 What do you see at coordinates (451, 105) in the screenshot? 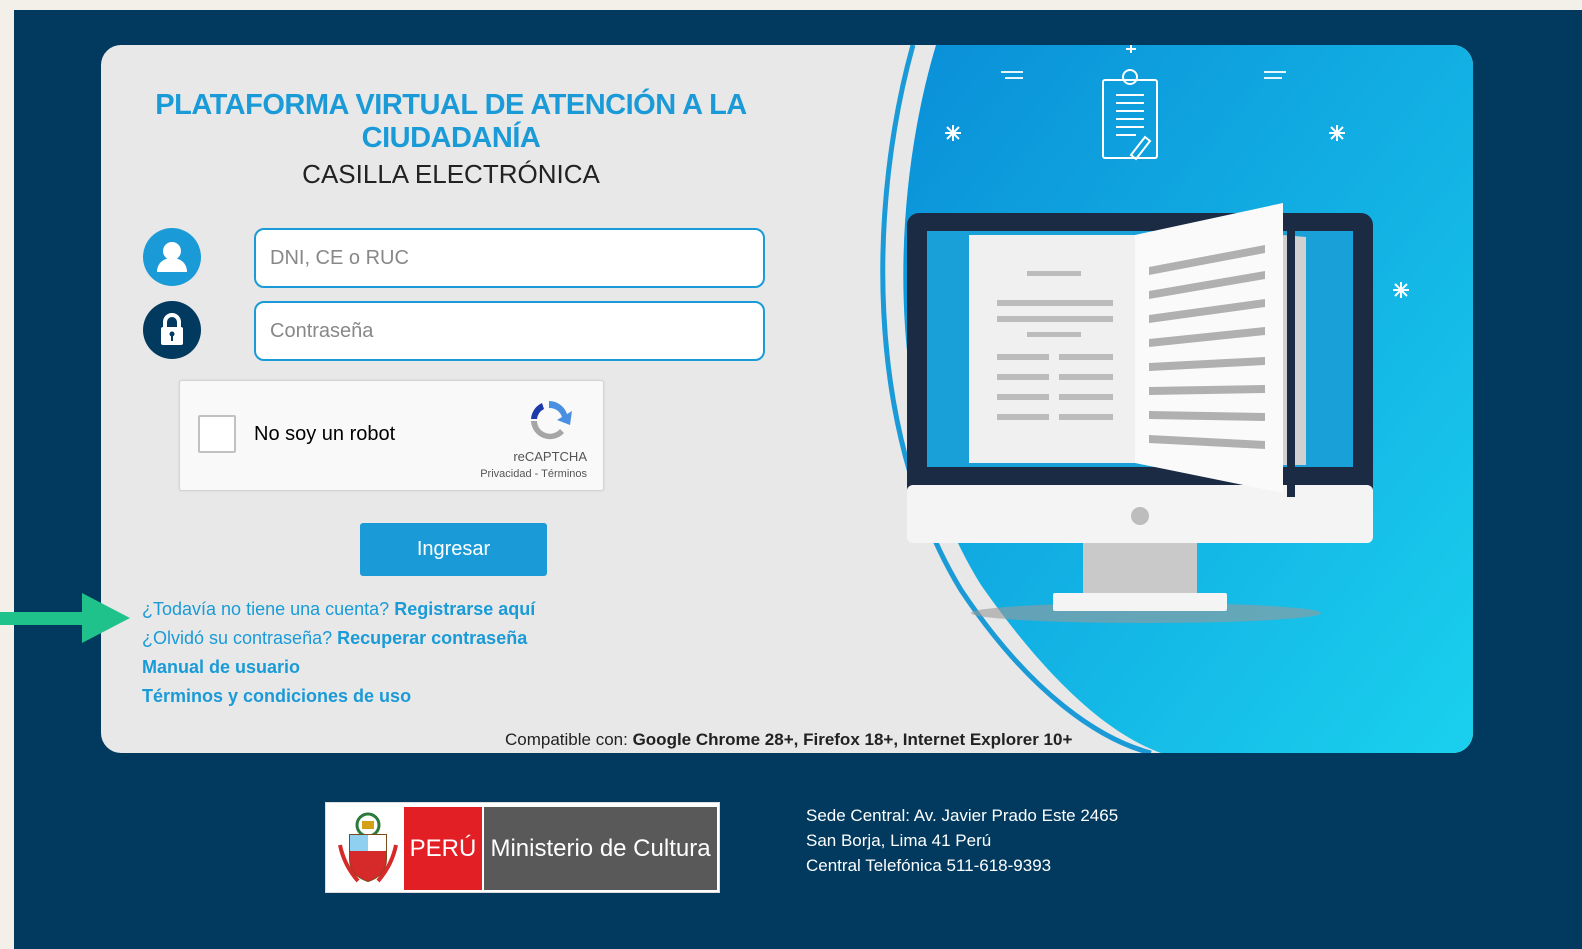
I see `title-line-1: PLATAFORMA VIRTUAL DE ATENCIÓN A LA` at bounding box center [451, 105].